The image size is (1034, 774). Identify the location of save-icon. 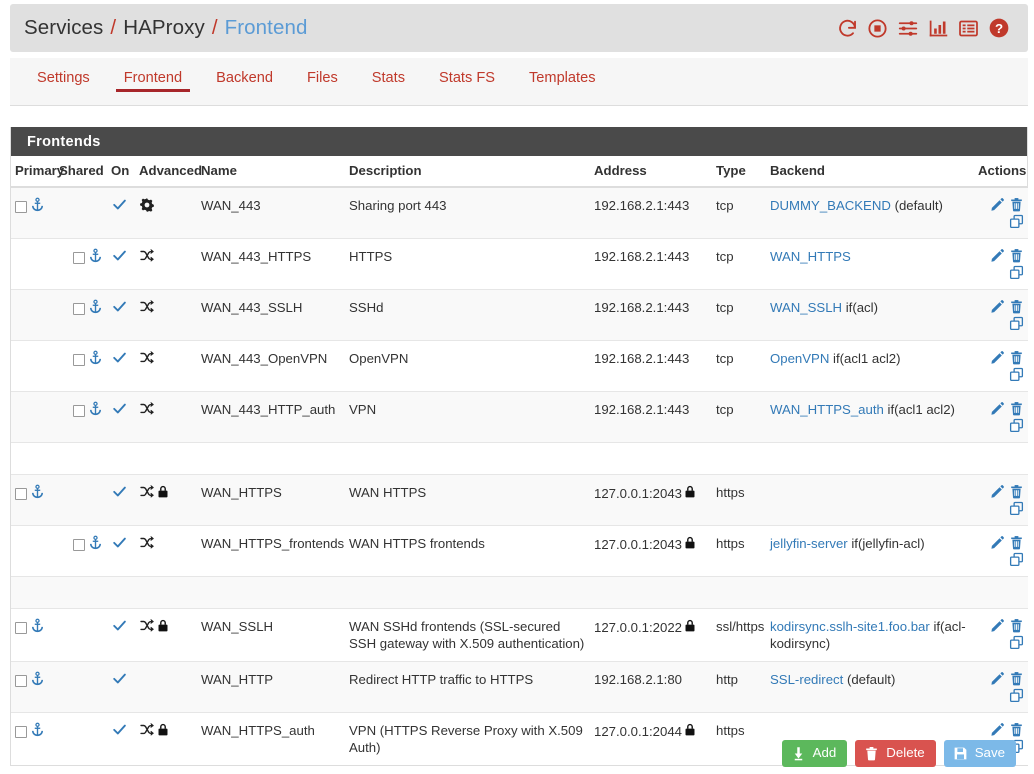
(960, 753).